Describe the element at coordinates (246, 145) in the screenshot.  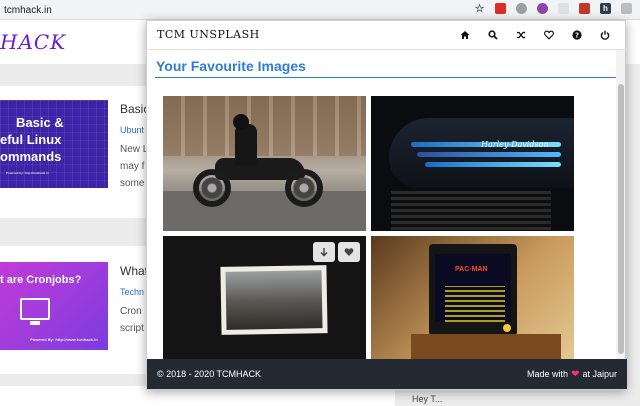
I see `photo-rider` at that location.